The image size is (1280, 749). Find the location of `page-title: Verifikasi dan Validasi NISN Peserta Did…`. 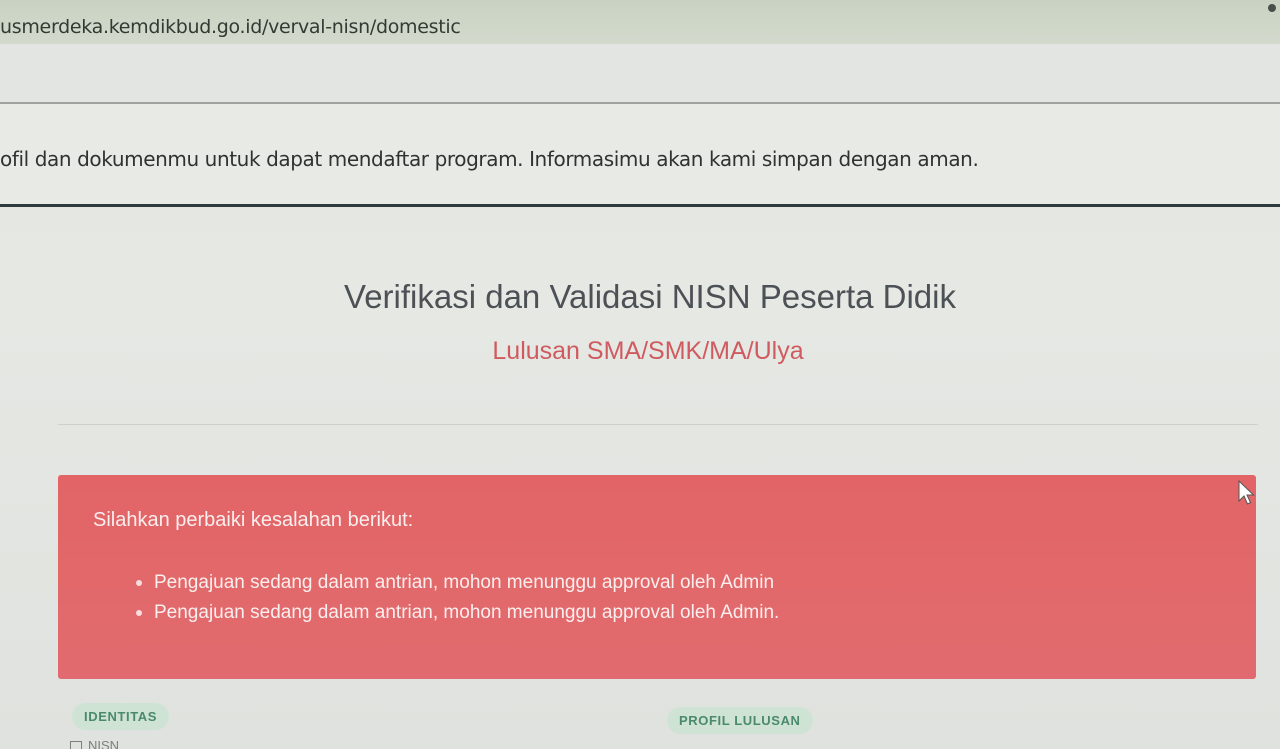

page-title: Verifikasi dan Validasi NISN Peserta Did… is located at coordinates (650, 296).